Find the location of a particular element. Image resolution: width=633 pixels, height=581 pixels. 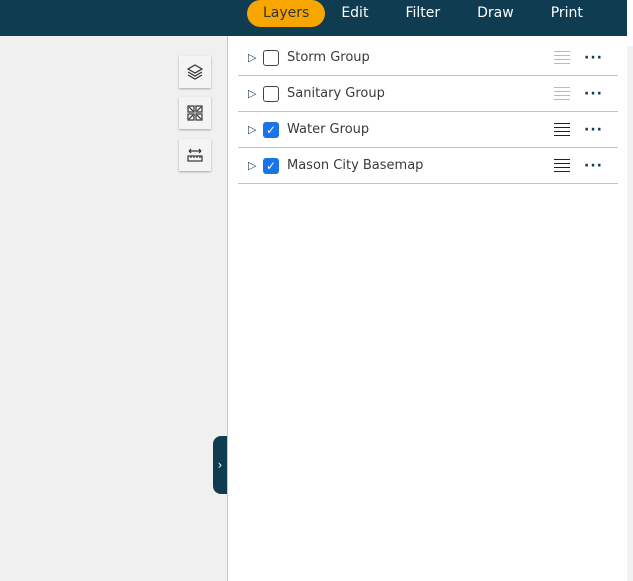

panel-collapse-toggle: › is located at coordinates (220, 465).